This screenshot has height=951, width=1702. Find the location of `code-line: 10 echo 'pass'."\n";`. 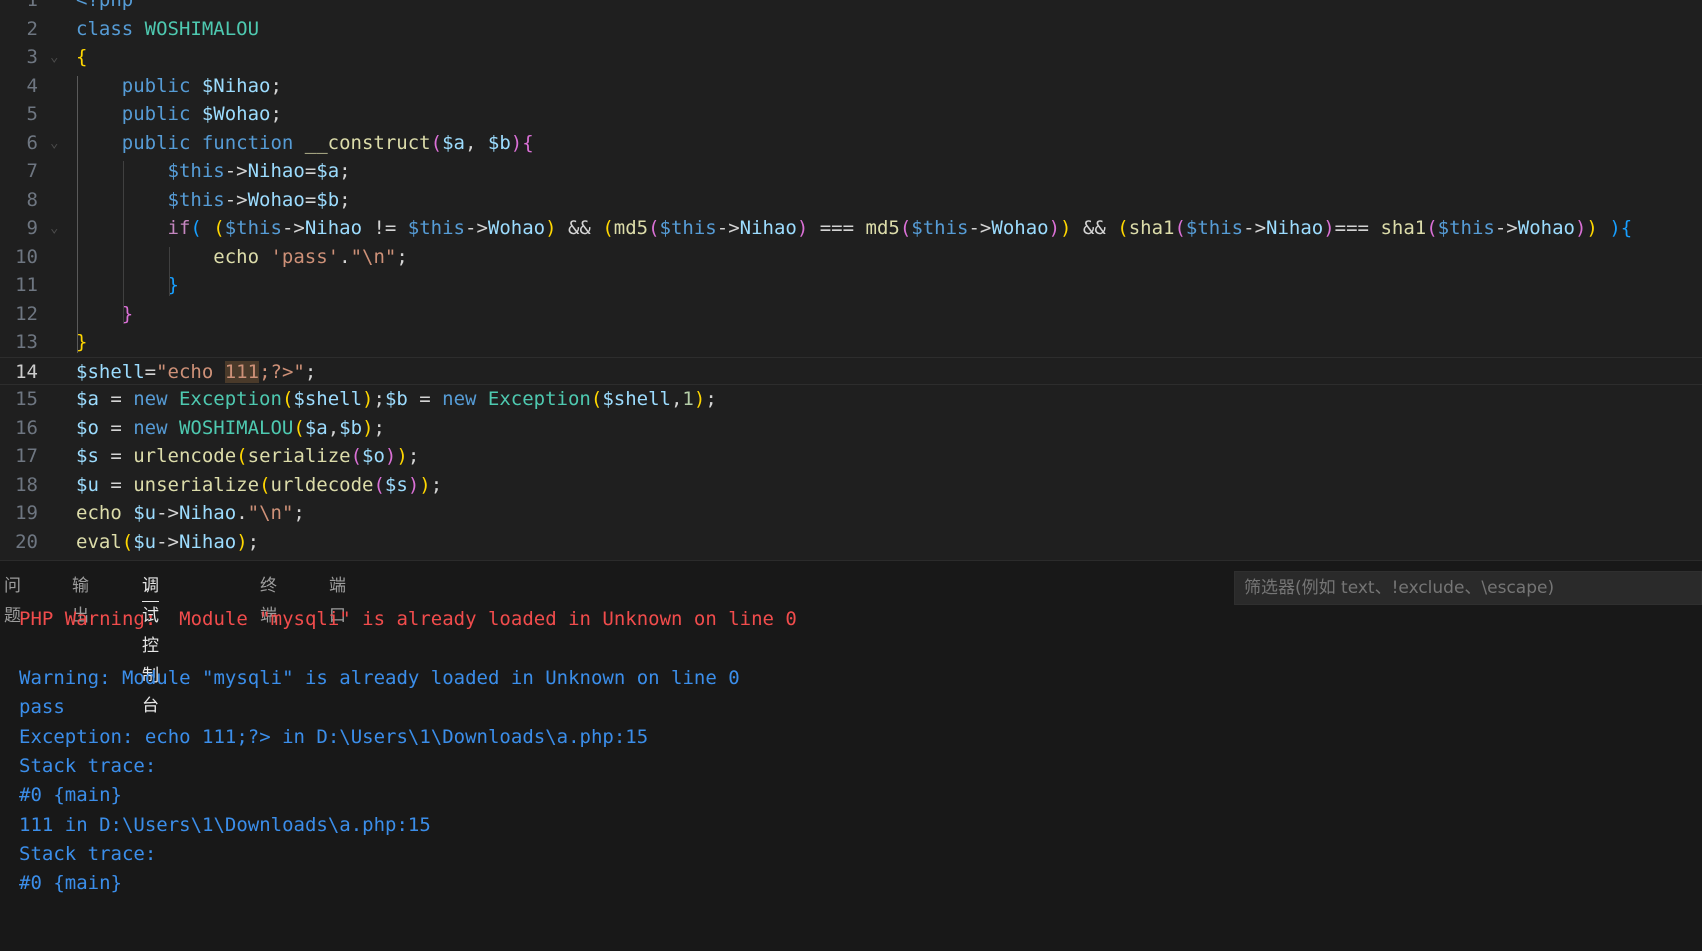

code-line: 10 echo 'pass'."\n"; is located at coordinates (851, 257).